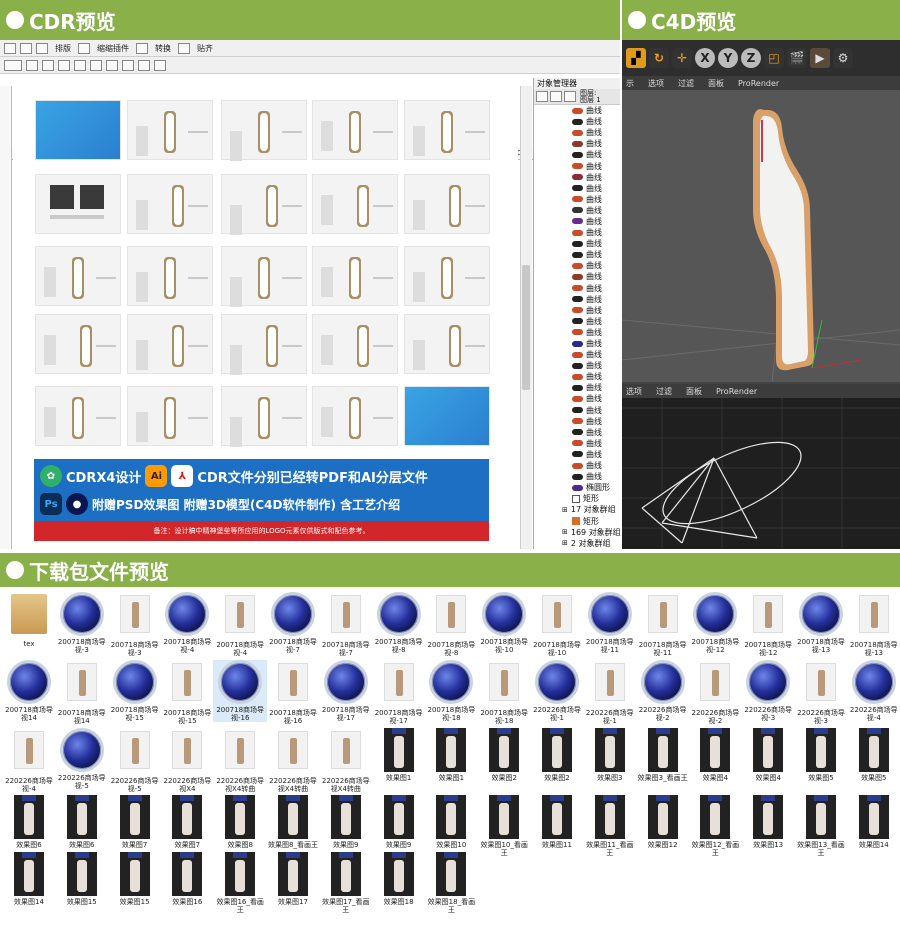 This screenshot has width=900, height=925. Describe the element at coordinates (399, 822) in the screenshot. I see `file-item: 效果图9` at that location.